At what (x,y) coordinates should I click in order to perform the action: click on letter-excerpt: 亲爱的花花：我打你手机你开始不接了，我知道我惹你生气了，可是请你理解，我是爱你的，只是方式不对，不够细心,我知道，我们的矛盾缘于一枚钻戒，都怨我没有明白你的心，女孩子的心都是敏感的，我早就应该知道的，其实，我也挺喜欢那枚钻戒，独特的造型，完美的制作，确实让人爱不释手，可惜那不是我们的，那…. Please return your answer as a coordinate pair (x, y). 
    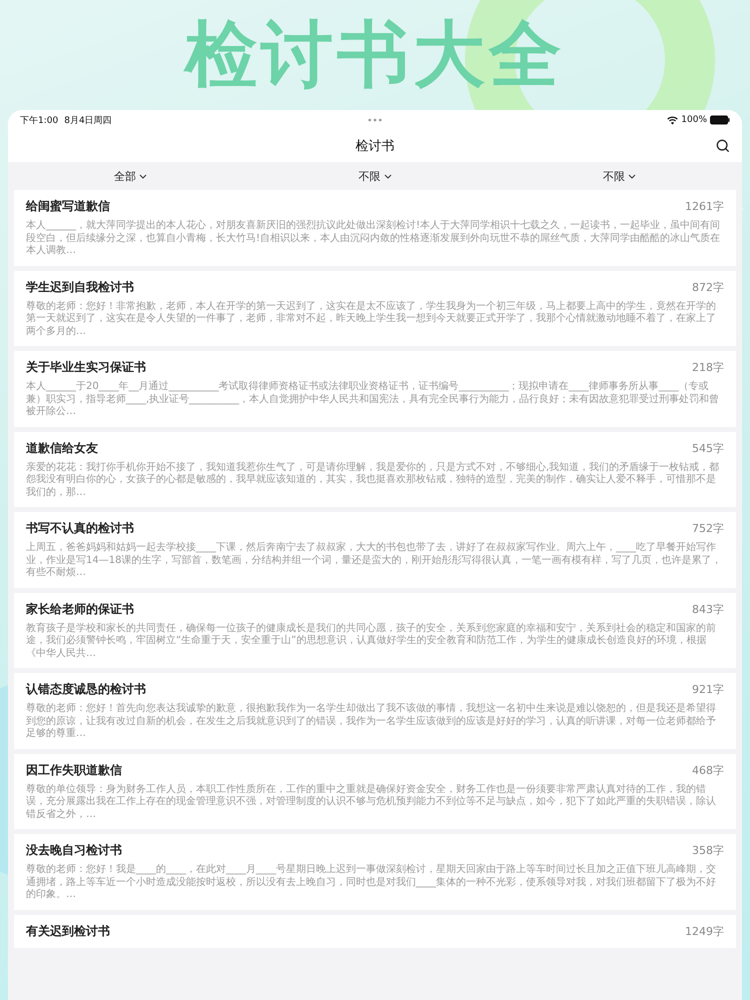
    Looking at the image, I should click on (373, 480).